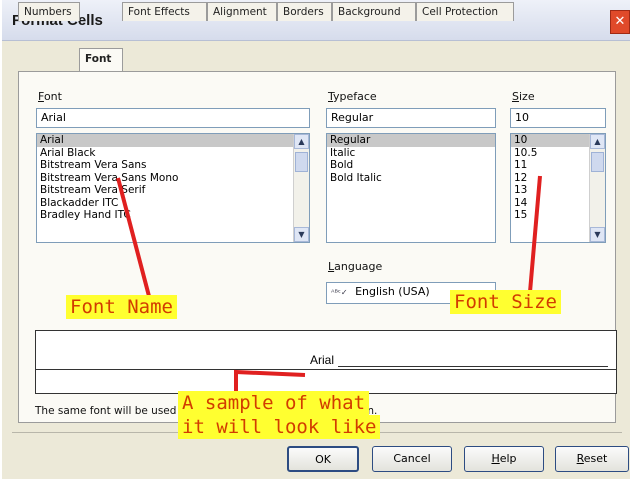 Image resolution: width=632 pixels, height=479 pixels. What do you see at coordinates (173, 215) in the screenshot?
I see `font-list-item: Bradley Hand ITC` at bounding box center [173, 215].